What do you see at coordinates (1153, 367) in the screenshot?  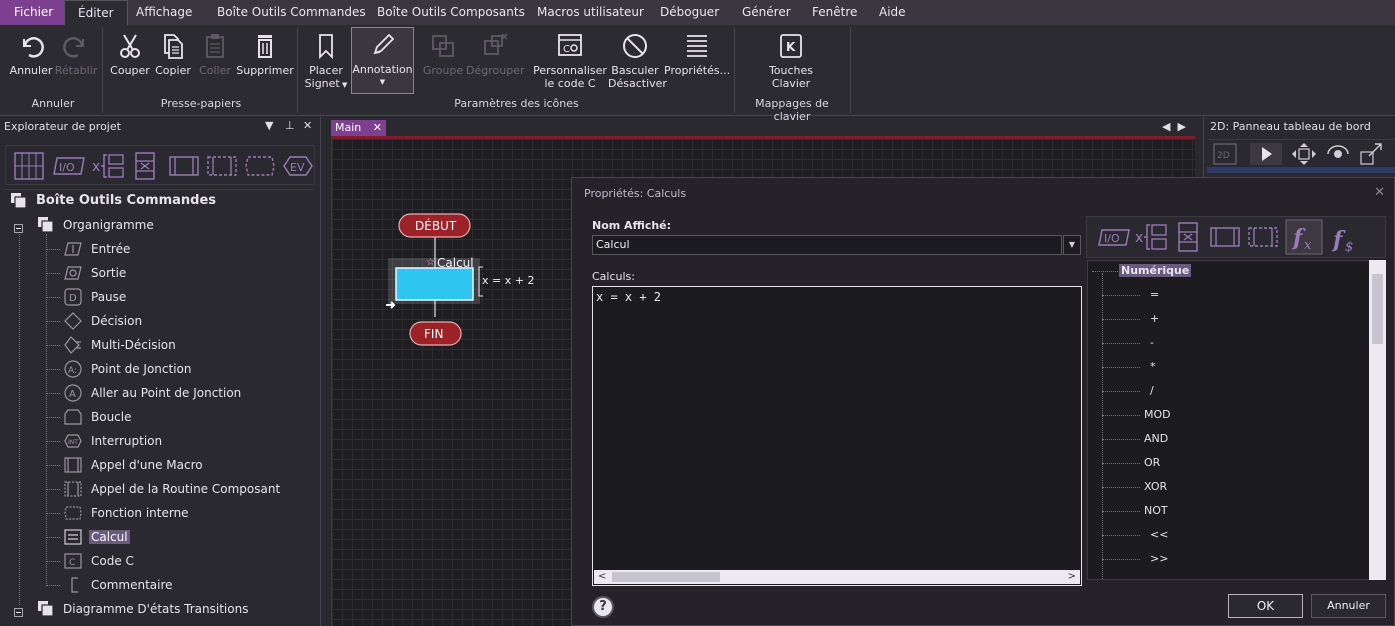 I see `operator-item: *` at bounding box center [1153, 367].